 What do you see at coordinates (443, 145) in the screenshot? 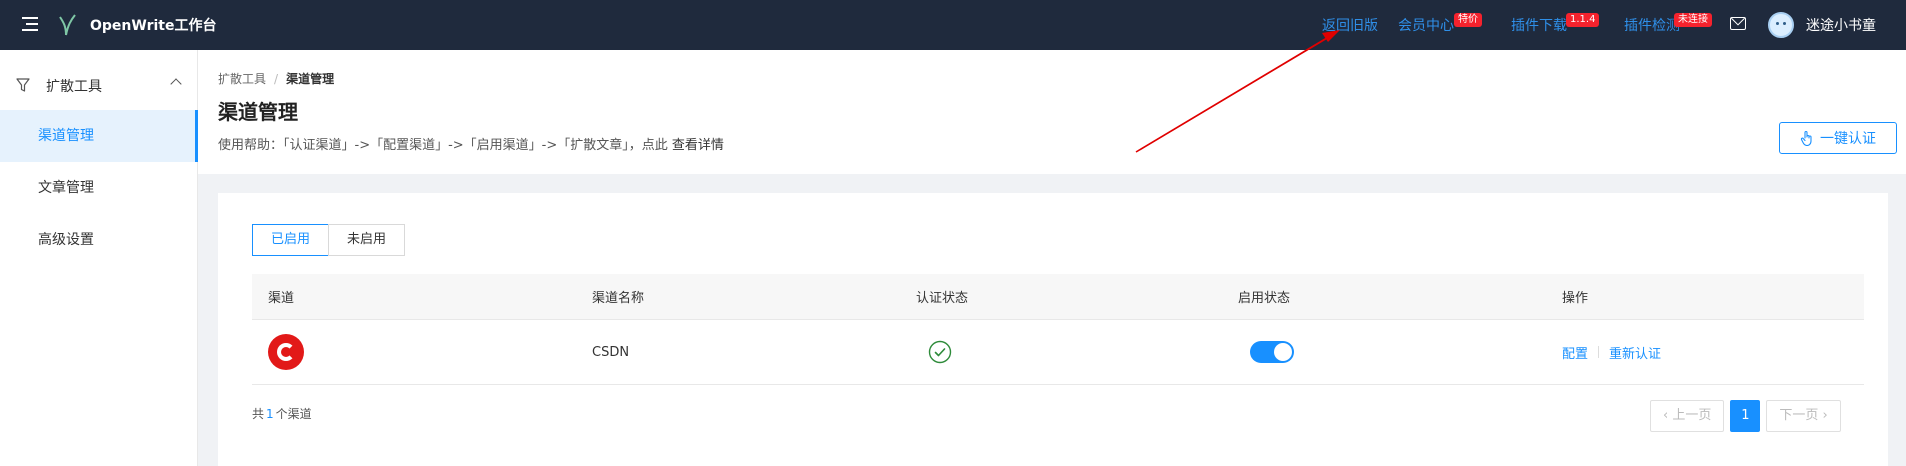
I see `help-prefix: 使用帮助：「认证渠道」->「配置渠道」->「启用渠道」->「扩散文章」，点此` at bounding box center [443, 145].